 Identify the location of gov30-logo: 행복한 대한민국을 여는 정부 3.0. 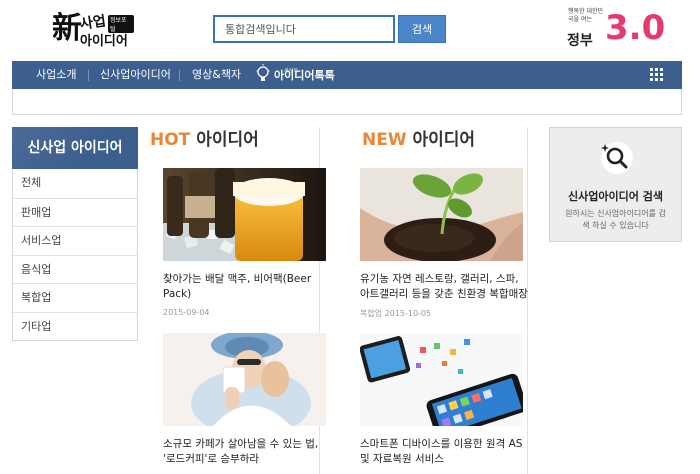
(615, 29).